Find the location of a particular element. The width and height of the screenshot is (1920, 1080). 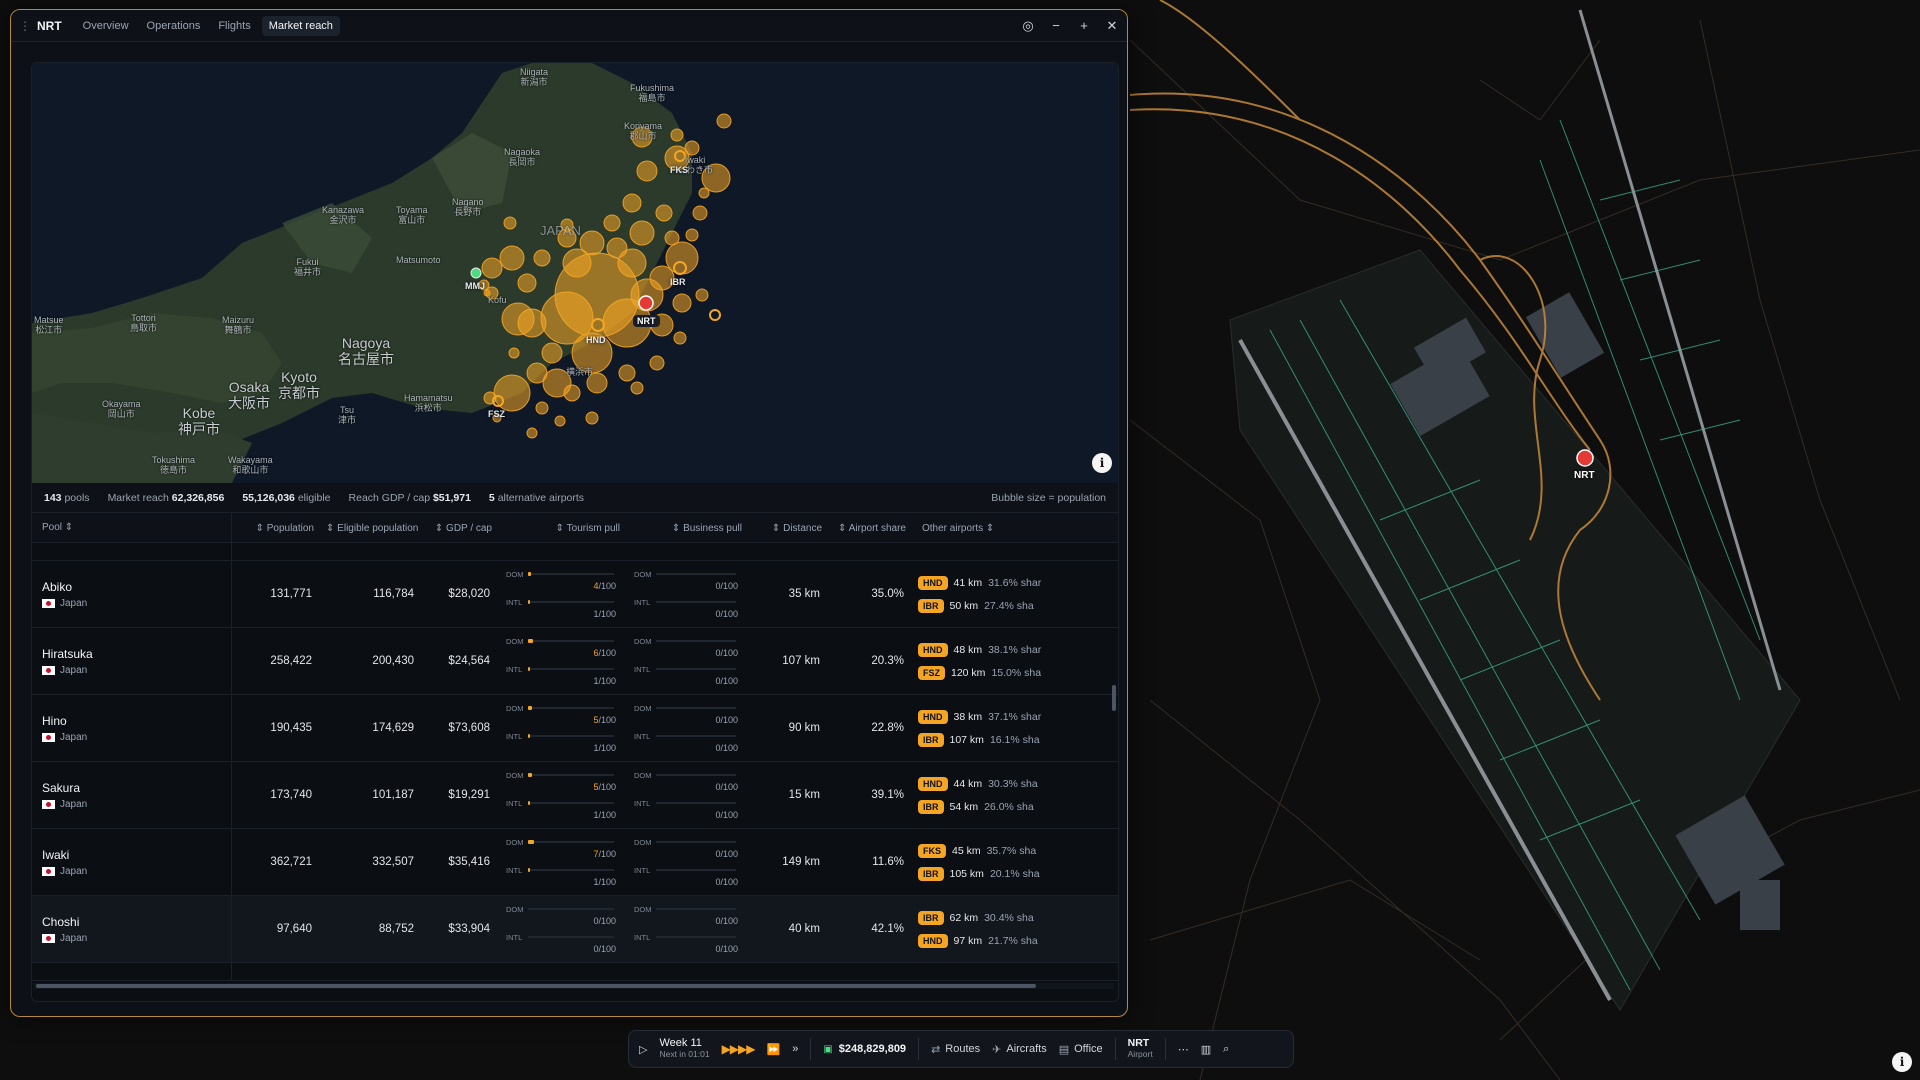

map-label-nagoya: Nagoya 名古屋市 is located at coordinates (366, 351).